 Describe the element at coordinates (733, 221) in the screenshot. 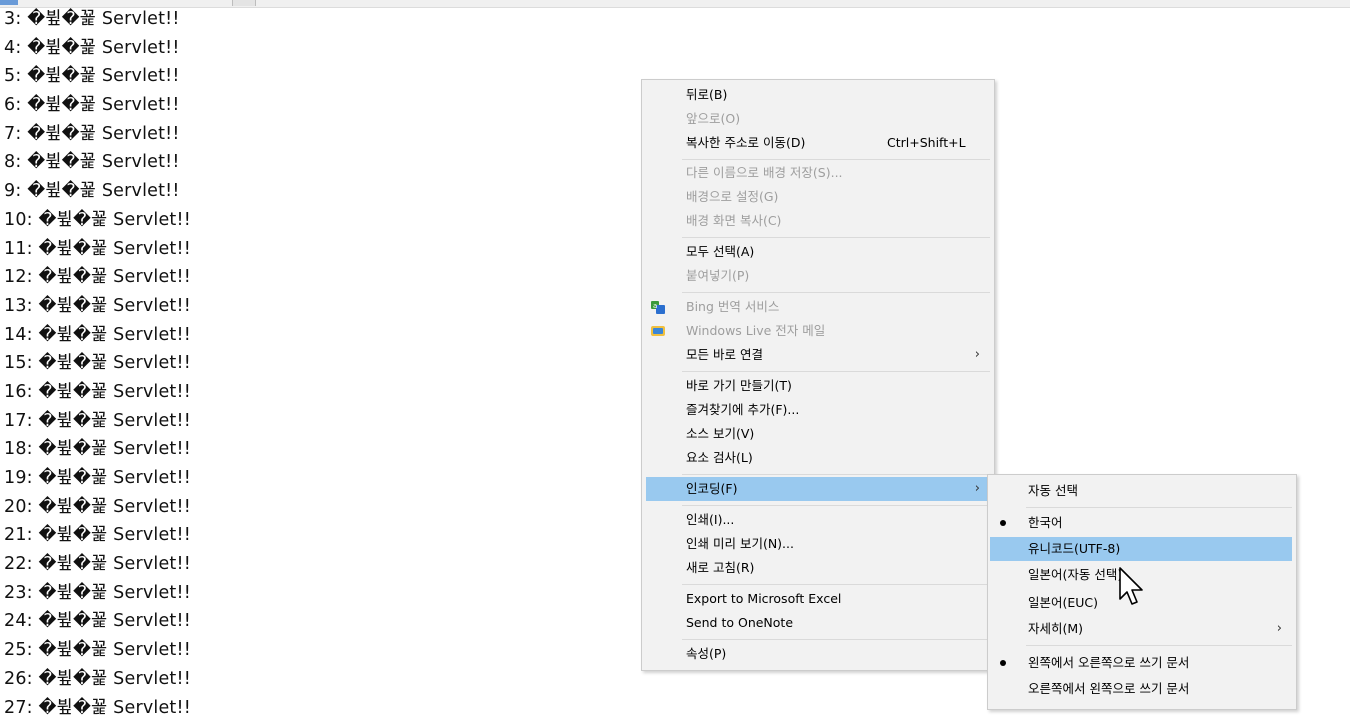

I see `menu-item-label: 배경 화면 복사(C)` at that location.